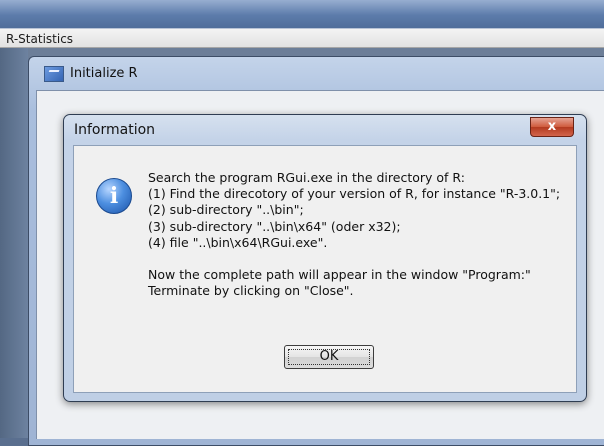 This screenshot has width=604, height=446. What do you see at coordinates (40, 39) in the screenshot?
I see `outer-window-title: R-Statistics` at bounding box center [40, 39].